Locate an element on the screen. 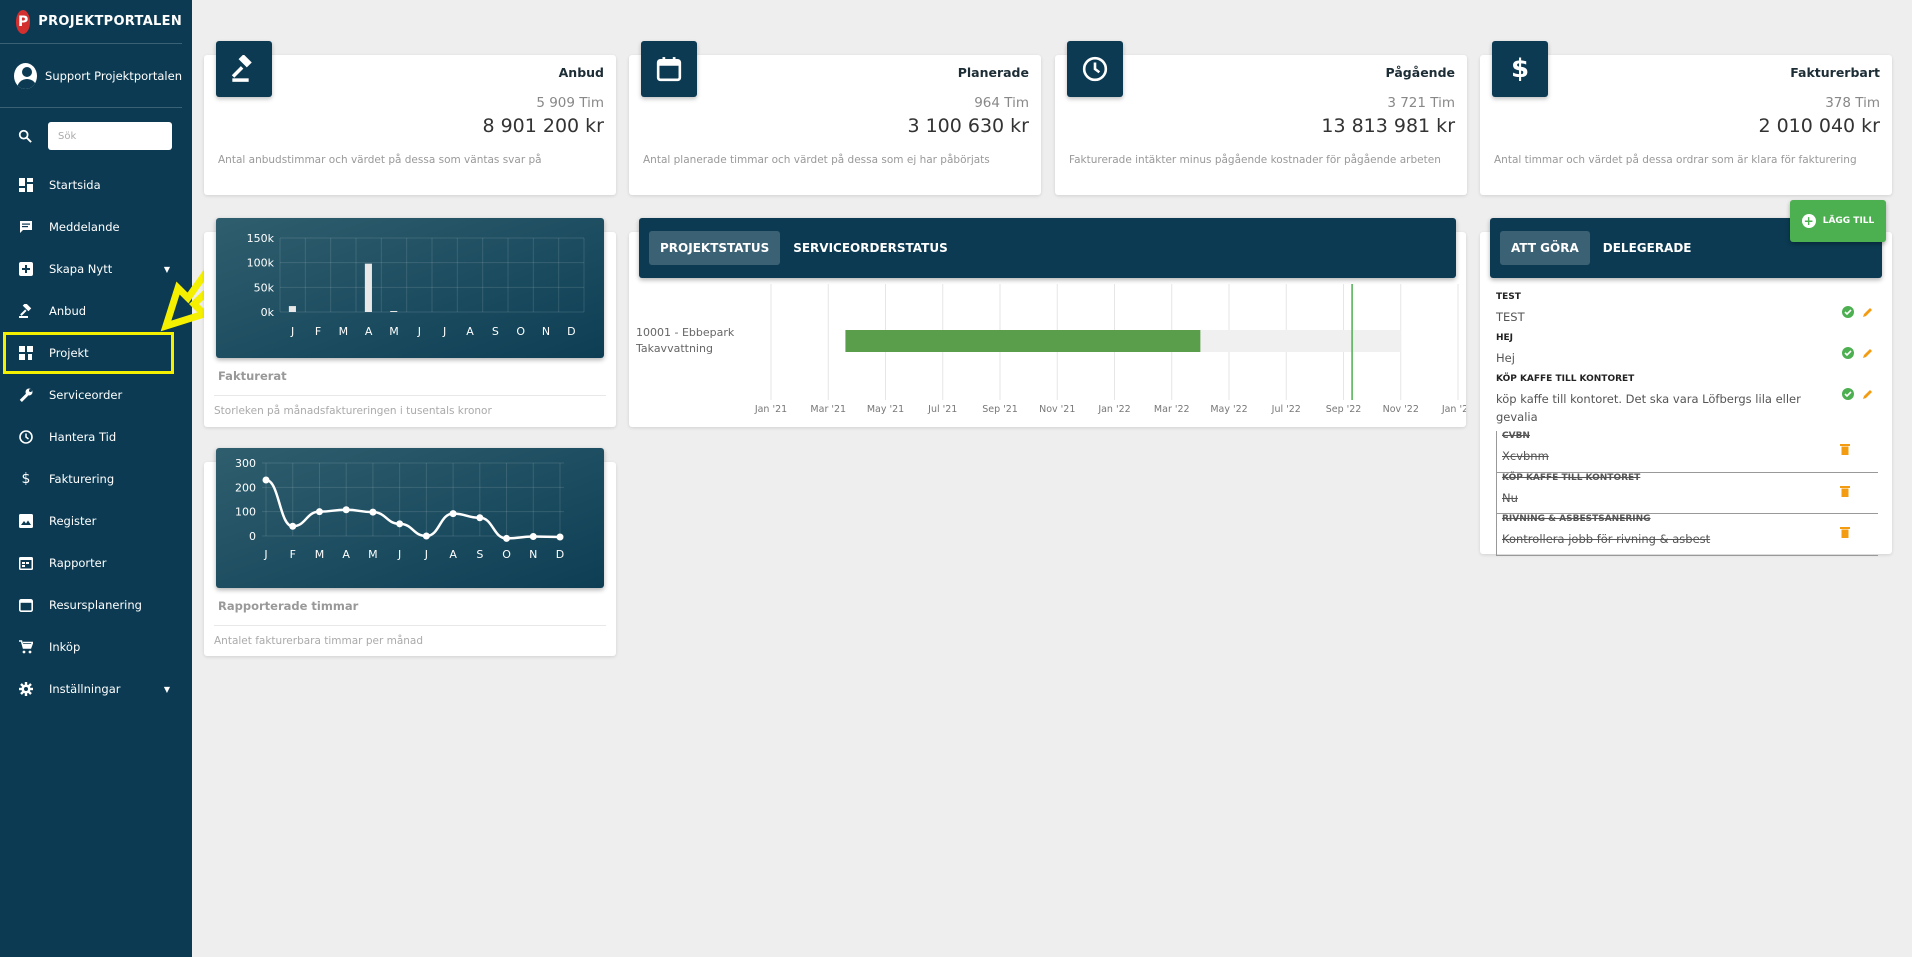 This screenshot has height=957, width=1912. sidebar-item-register: Register is located at coordinates (96, 521).